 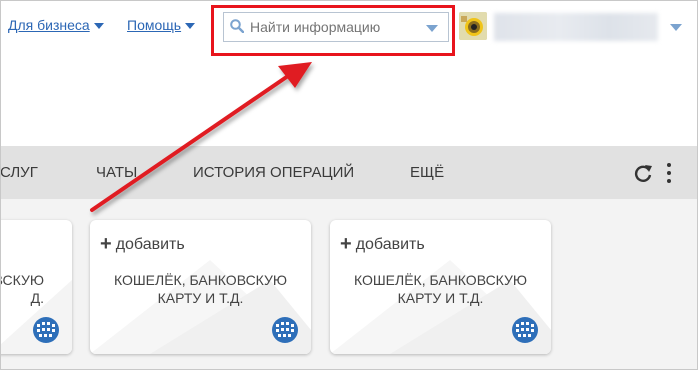 I want to click on account-card-partial: ВСКУЮ Д., so click(x=36, y=287).